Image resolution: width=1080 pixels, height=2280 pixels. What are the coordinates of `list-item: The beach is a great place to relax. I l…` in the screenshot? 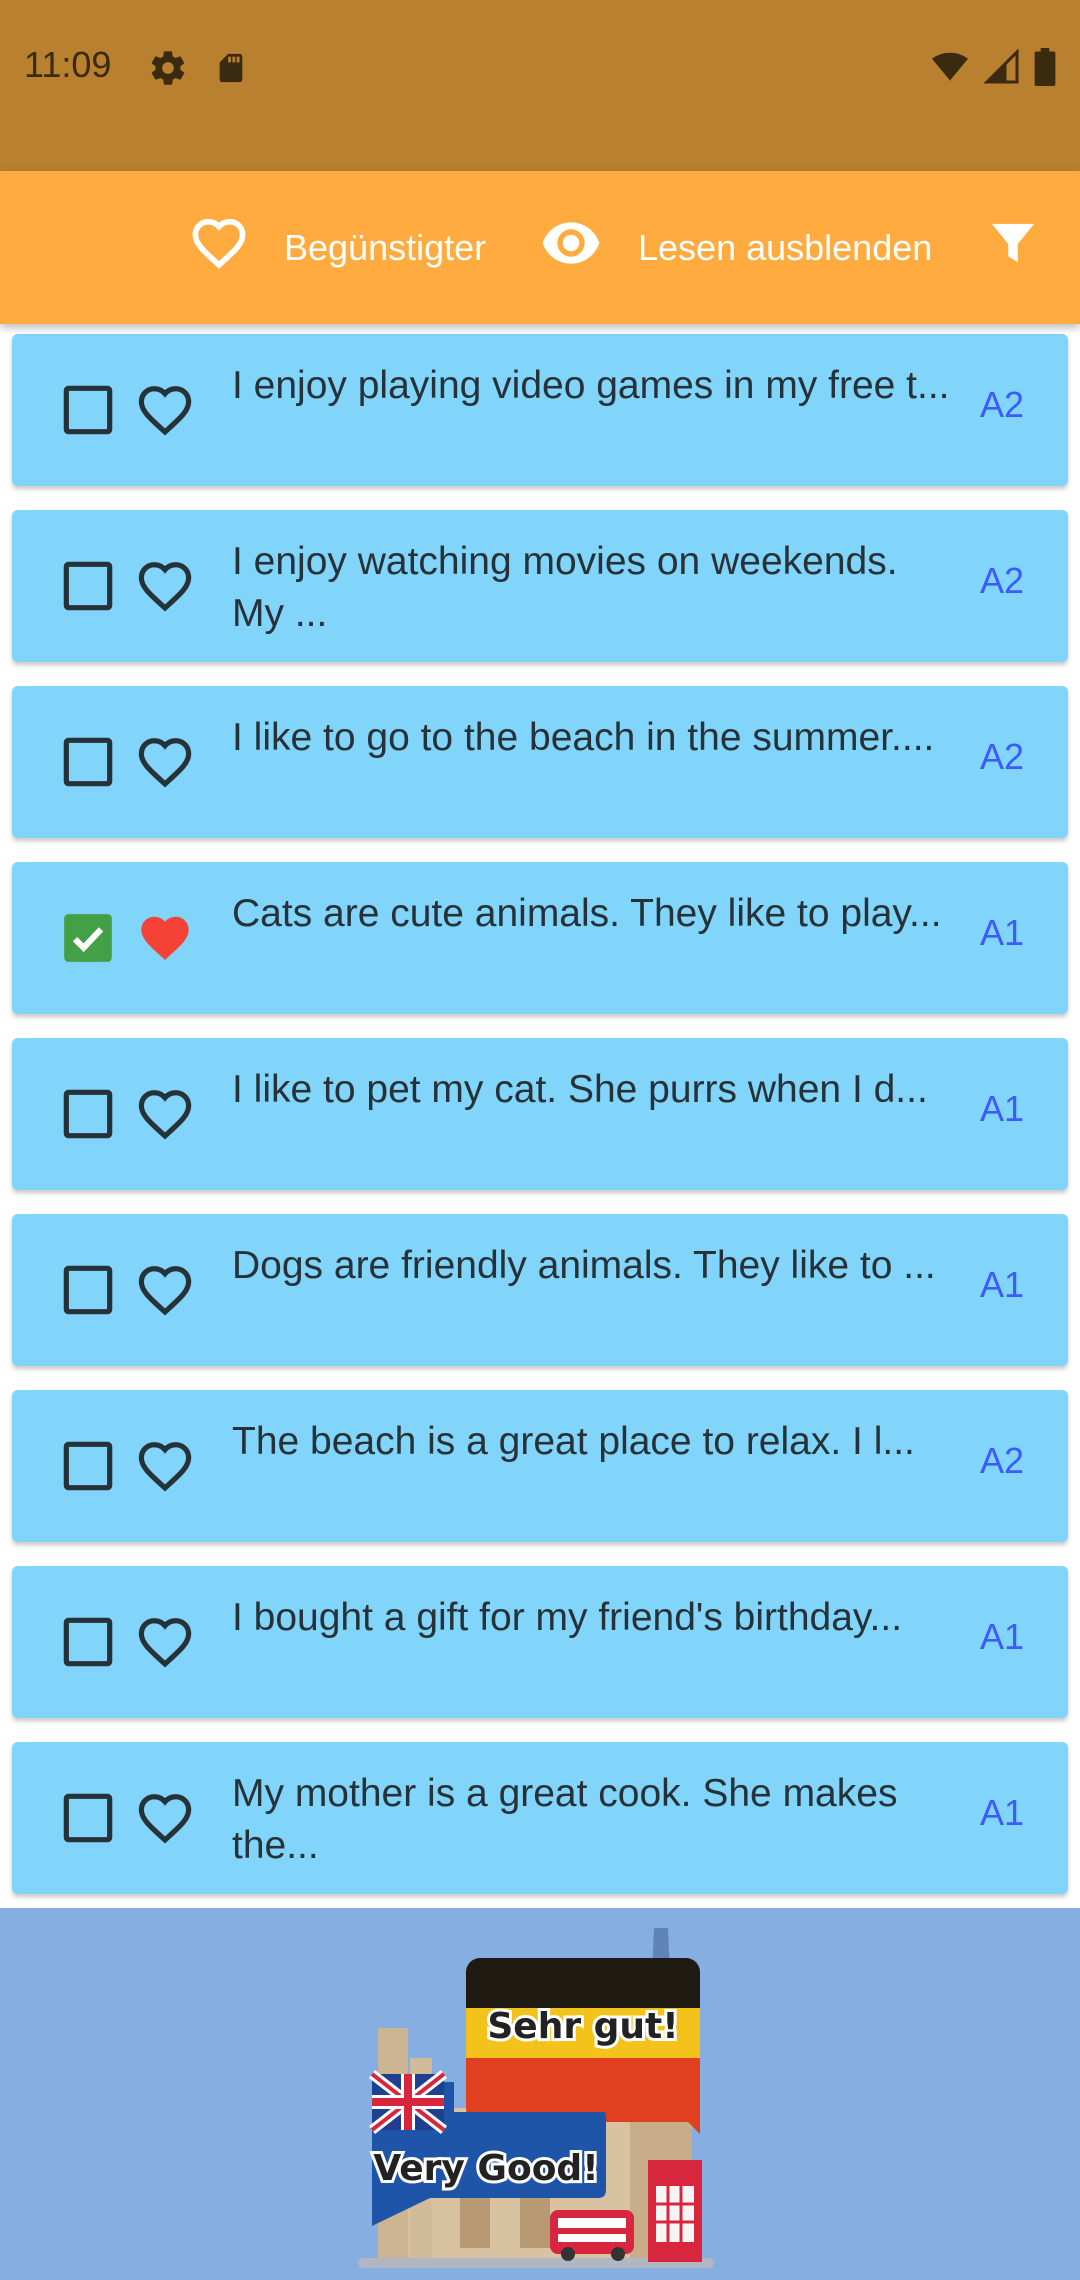 It's located at (540, 1466).